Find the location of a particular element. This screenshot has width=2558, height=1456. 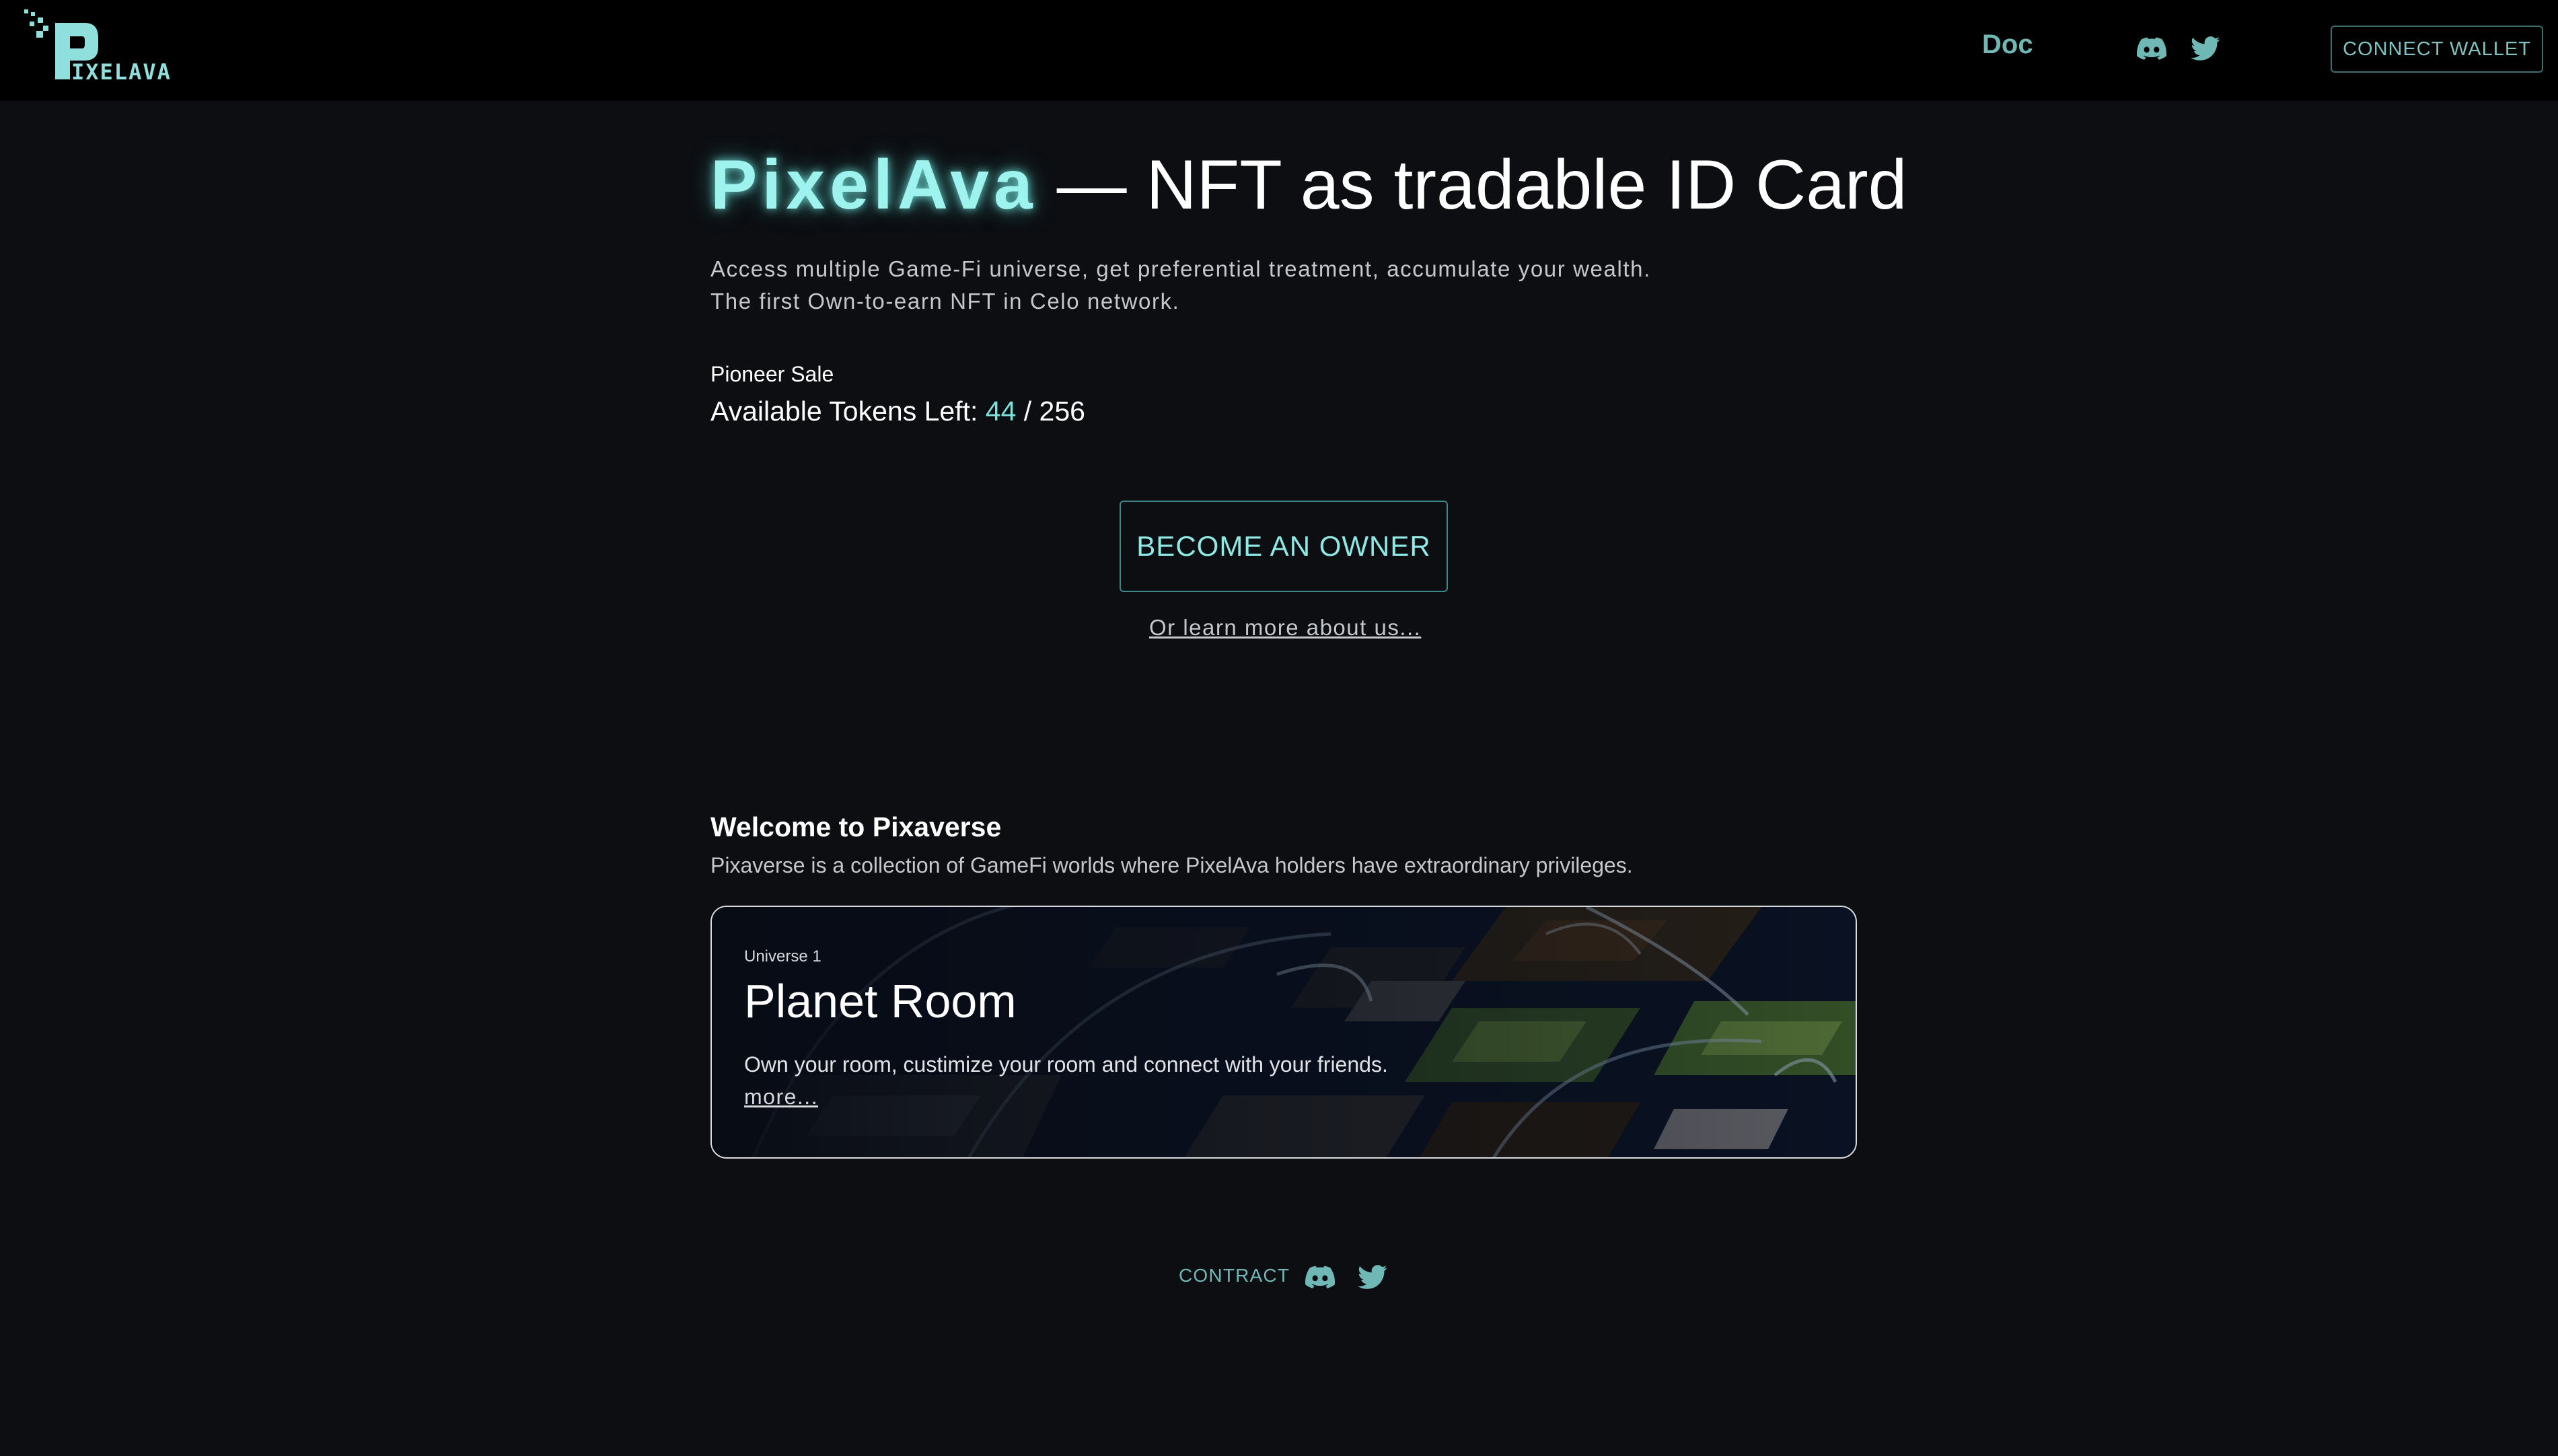

connect-wallet-button: CONNECT WALLET is located at coordinates (2437, 49).